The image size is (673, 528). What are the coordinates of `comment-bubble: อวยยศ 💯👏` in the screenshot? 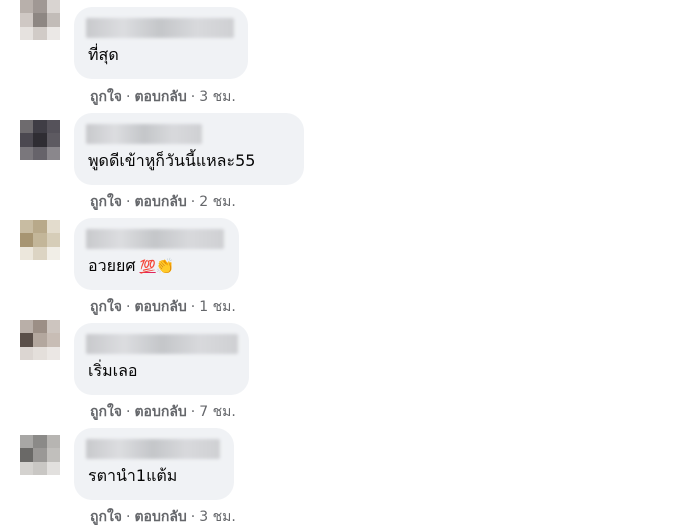 It's located at (156, 254).